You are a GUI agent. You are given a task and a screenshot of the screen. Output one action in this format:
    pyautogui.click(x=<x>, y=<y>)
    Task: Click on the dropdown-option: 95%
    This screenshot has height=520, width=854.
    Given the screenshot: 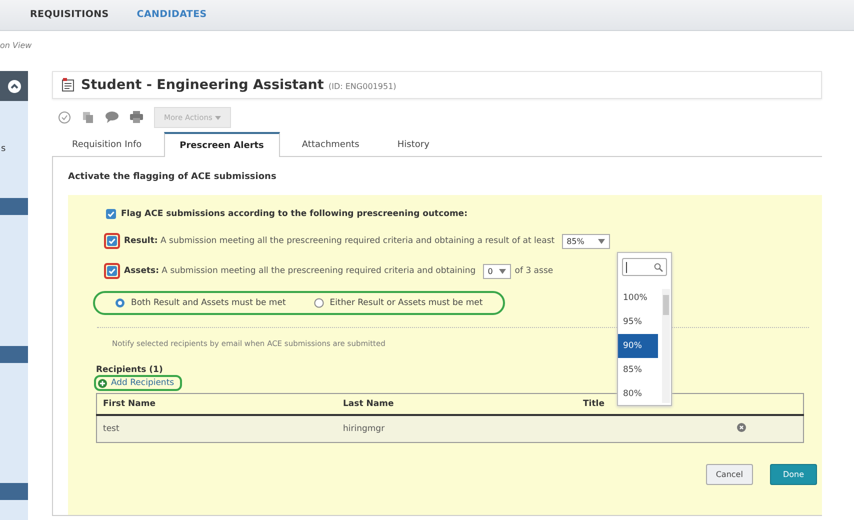 What is the action you would take?
    pyautogui.click(x=638, y=322)
    